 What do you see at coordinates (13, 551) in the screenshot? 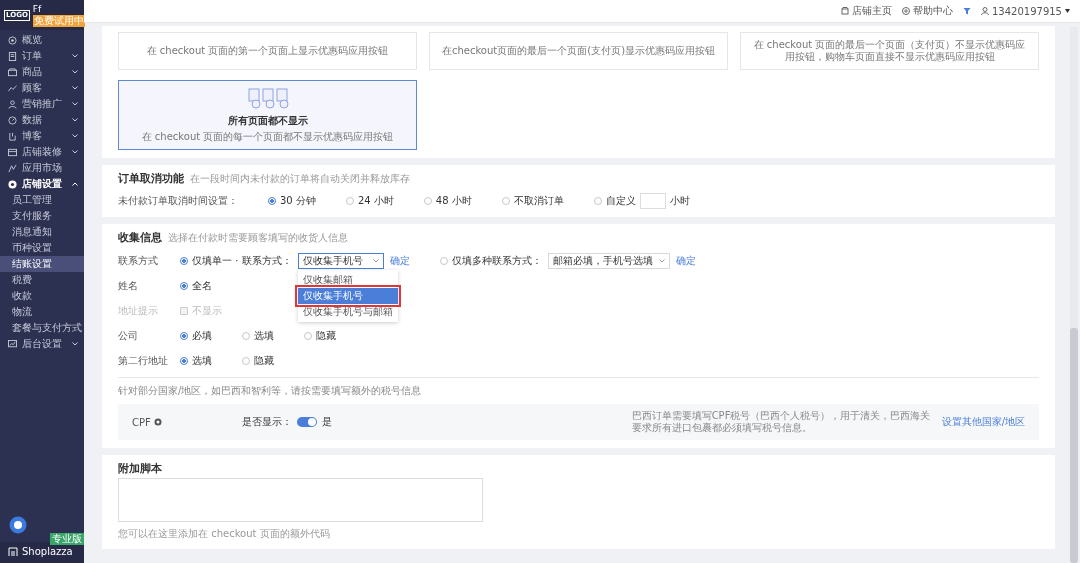
I see `brand-icon` at bounding box center [13, 551].